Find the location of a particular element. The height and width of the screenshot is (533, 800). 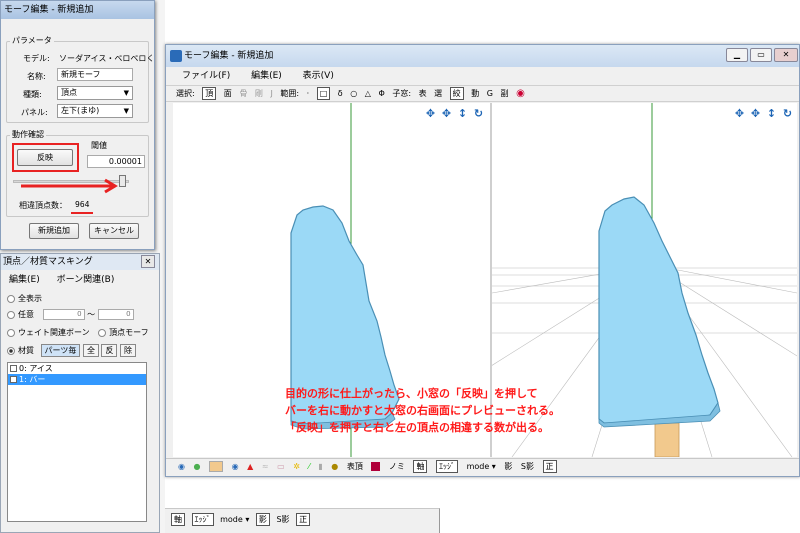

range-rect-icon: □ is located at coordinates (323, 93).